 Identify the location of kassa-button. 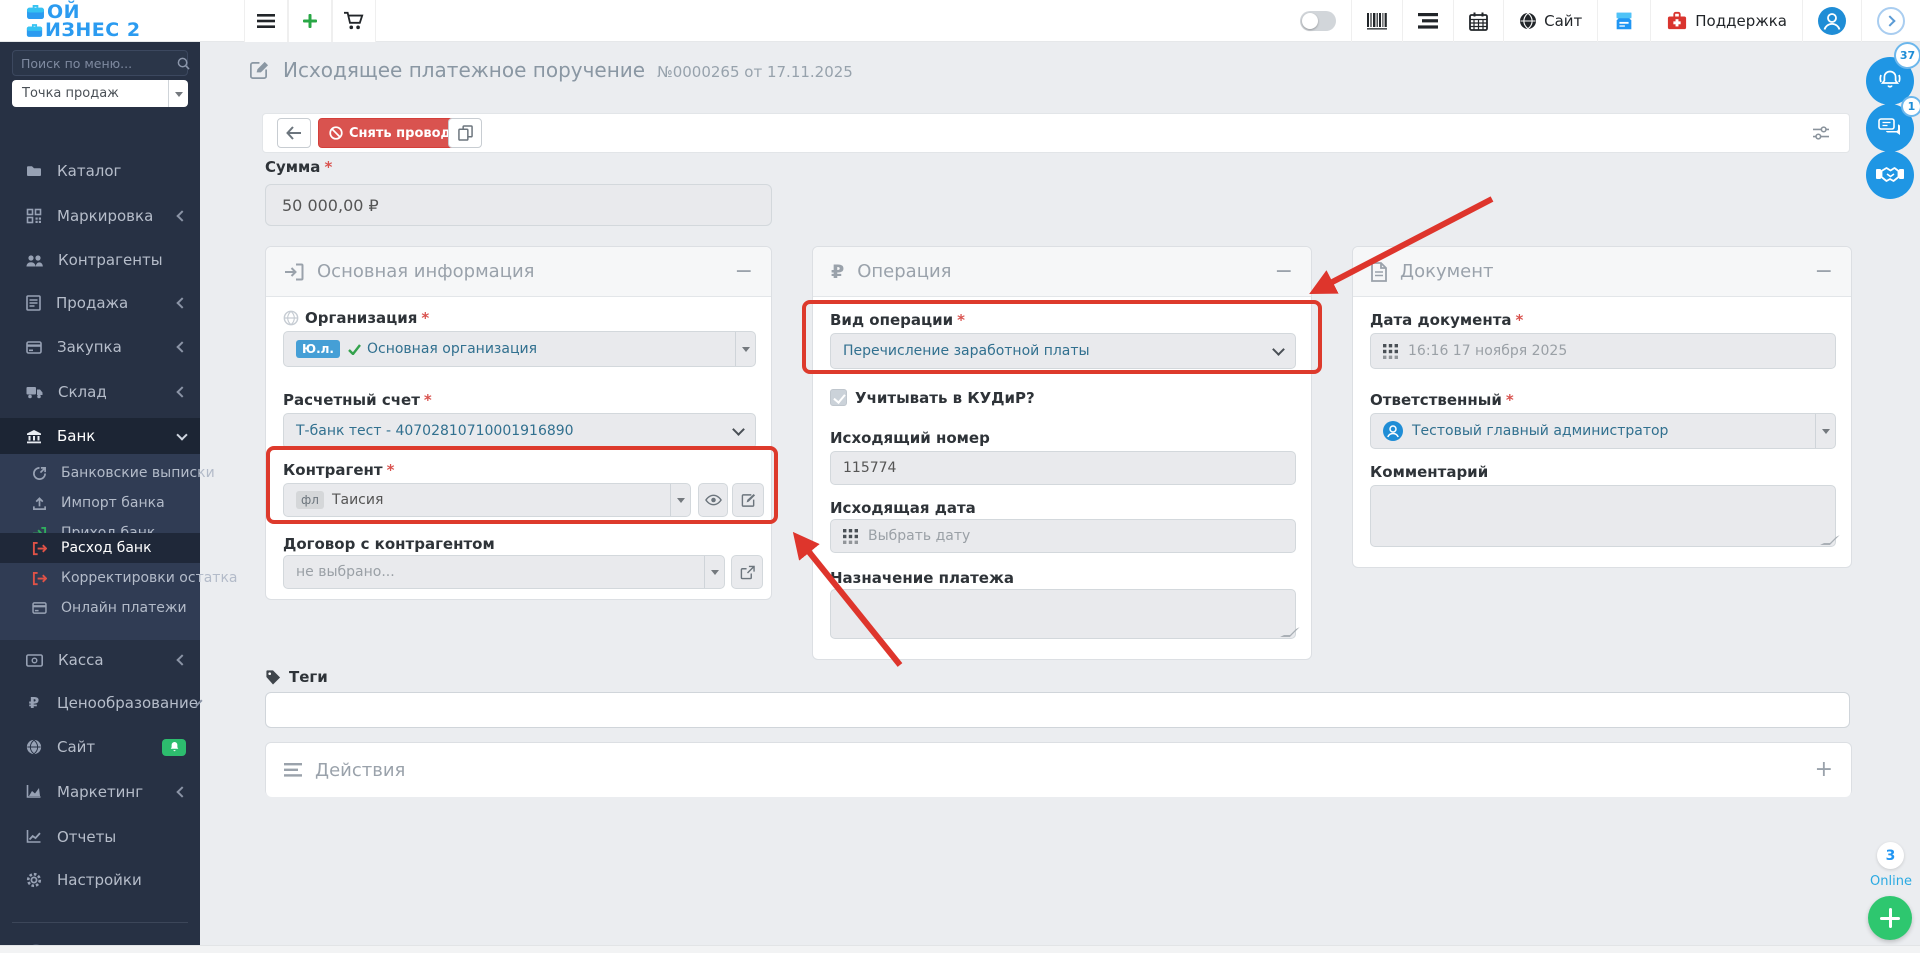
(1623, 21).